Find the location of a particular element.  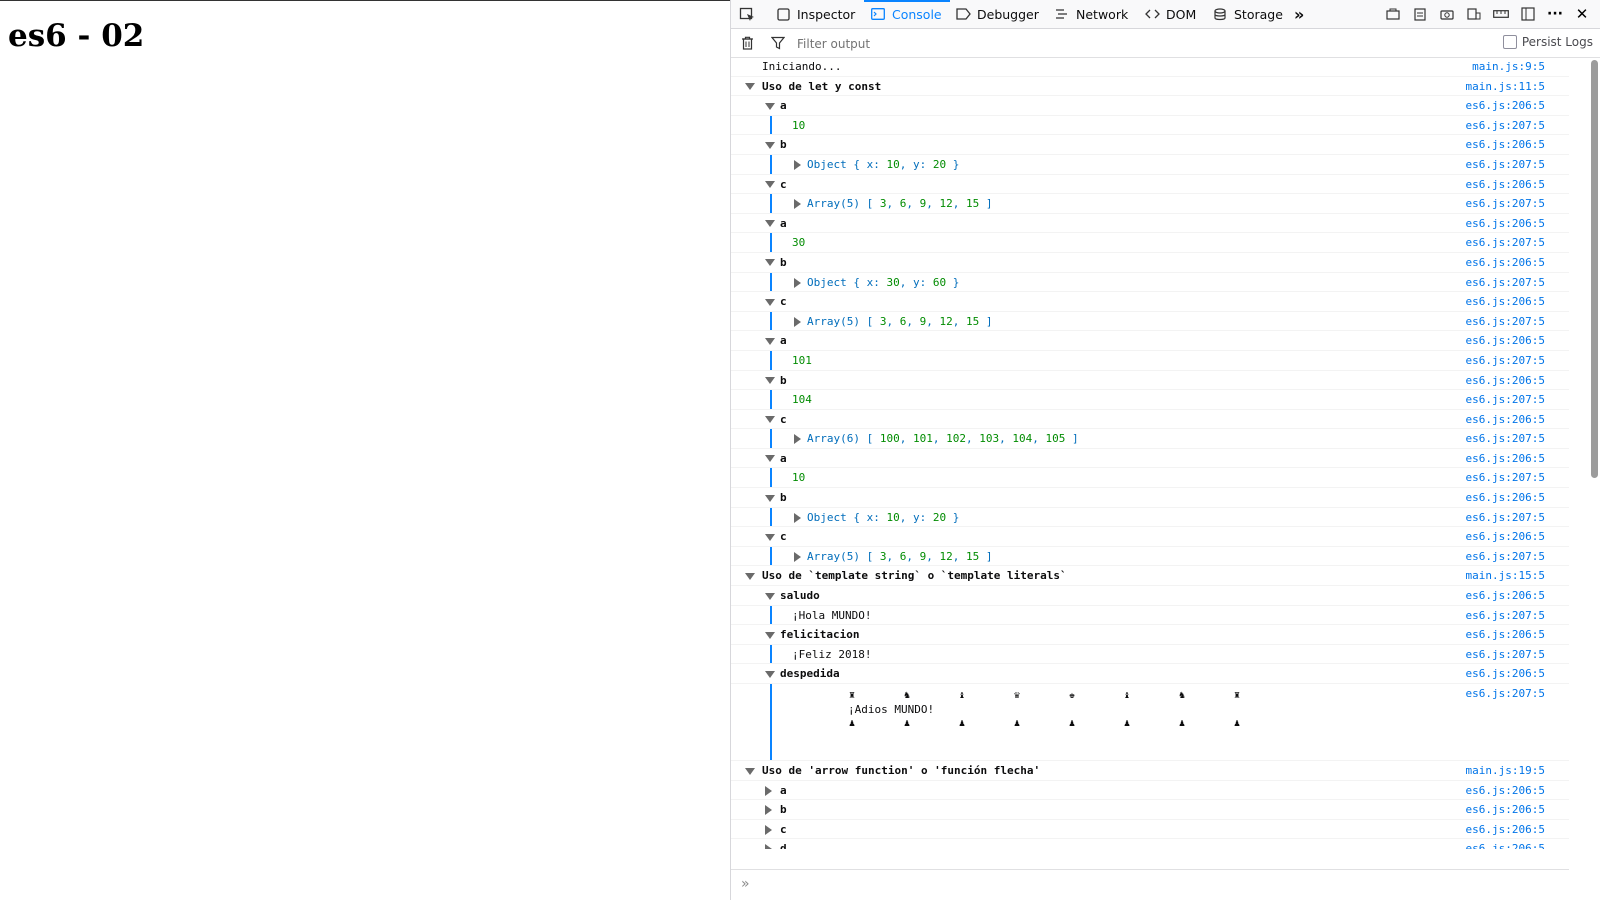

console-input: » is located at coordinates (1150, 884).